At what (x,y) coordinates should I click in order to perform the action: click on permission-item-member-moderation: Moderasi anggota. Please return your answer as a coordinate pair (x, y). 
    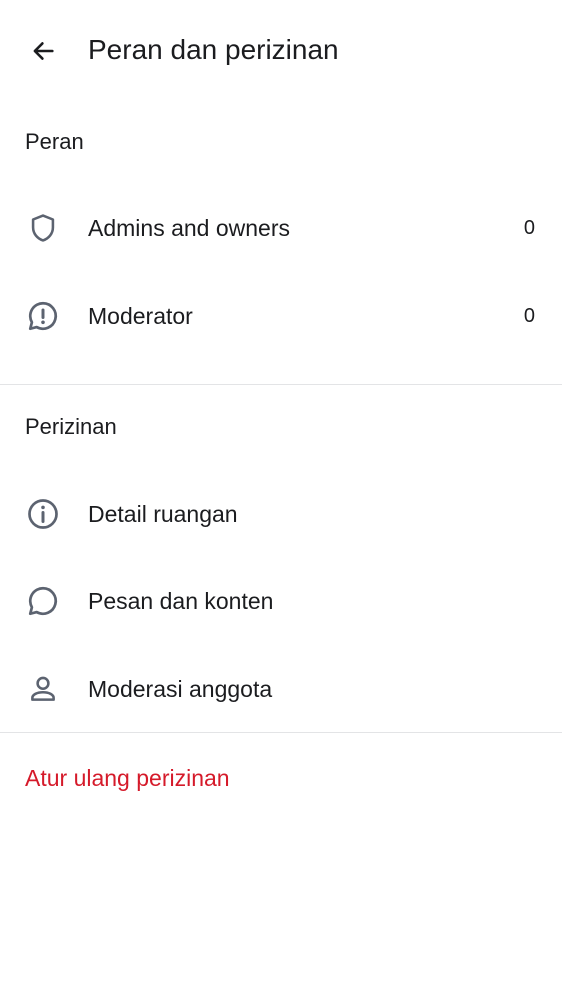
    Looking at the image, I should click on (281, 689).